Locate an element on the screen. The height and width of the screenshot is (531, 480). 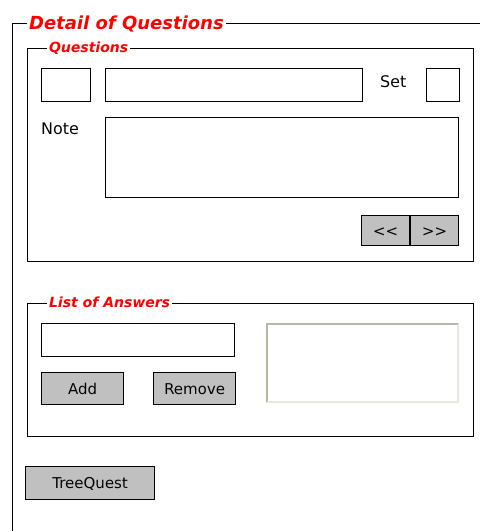
set-label: Set is located at coordinates (393, 81).